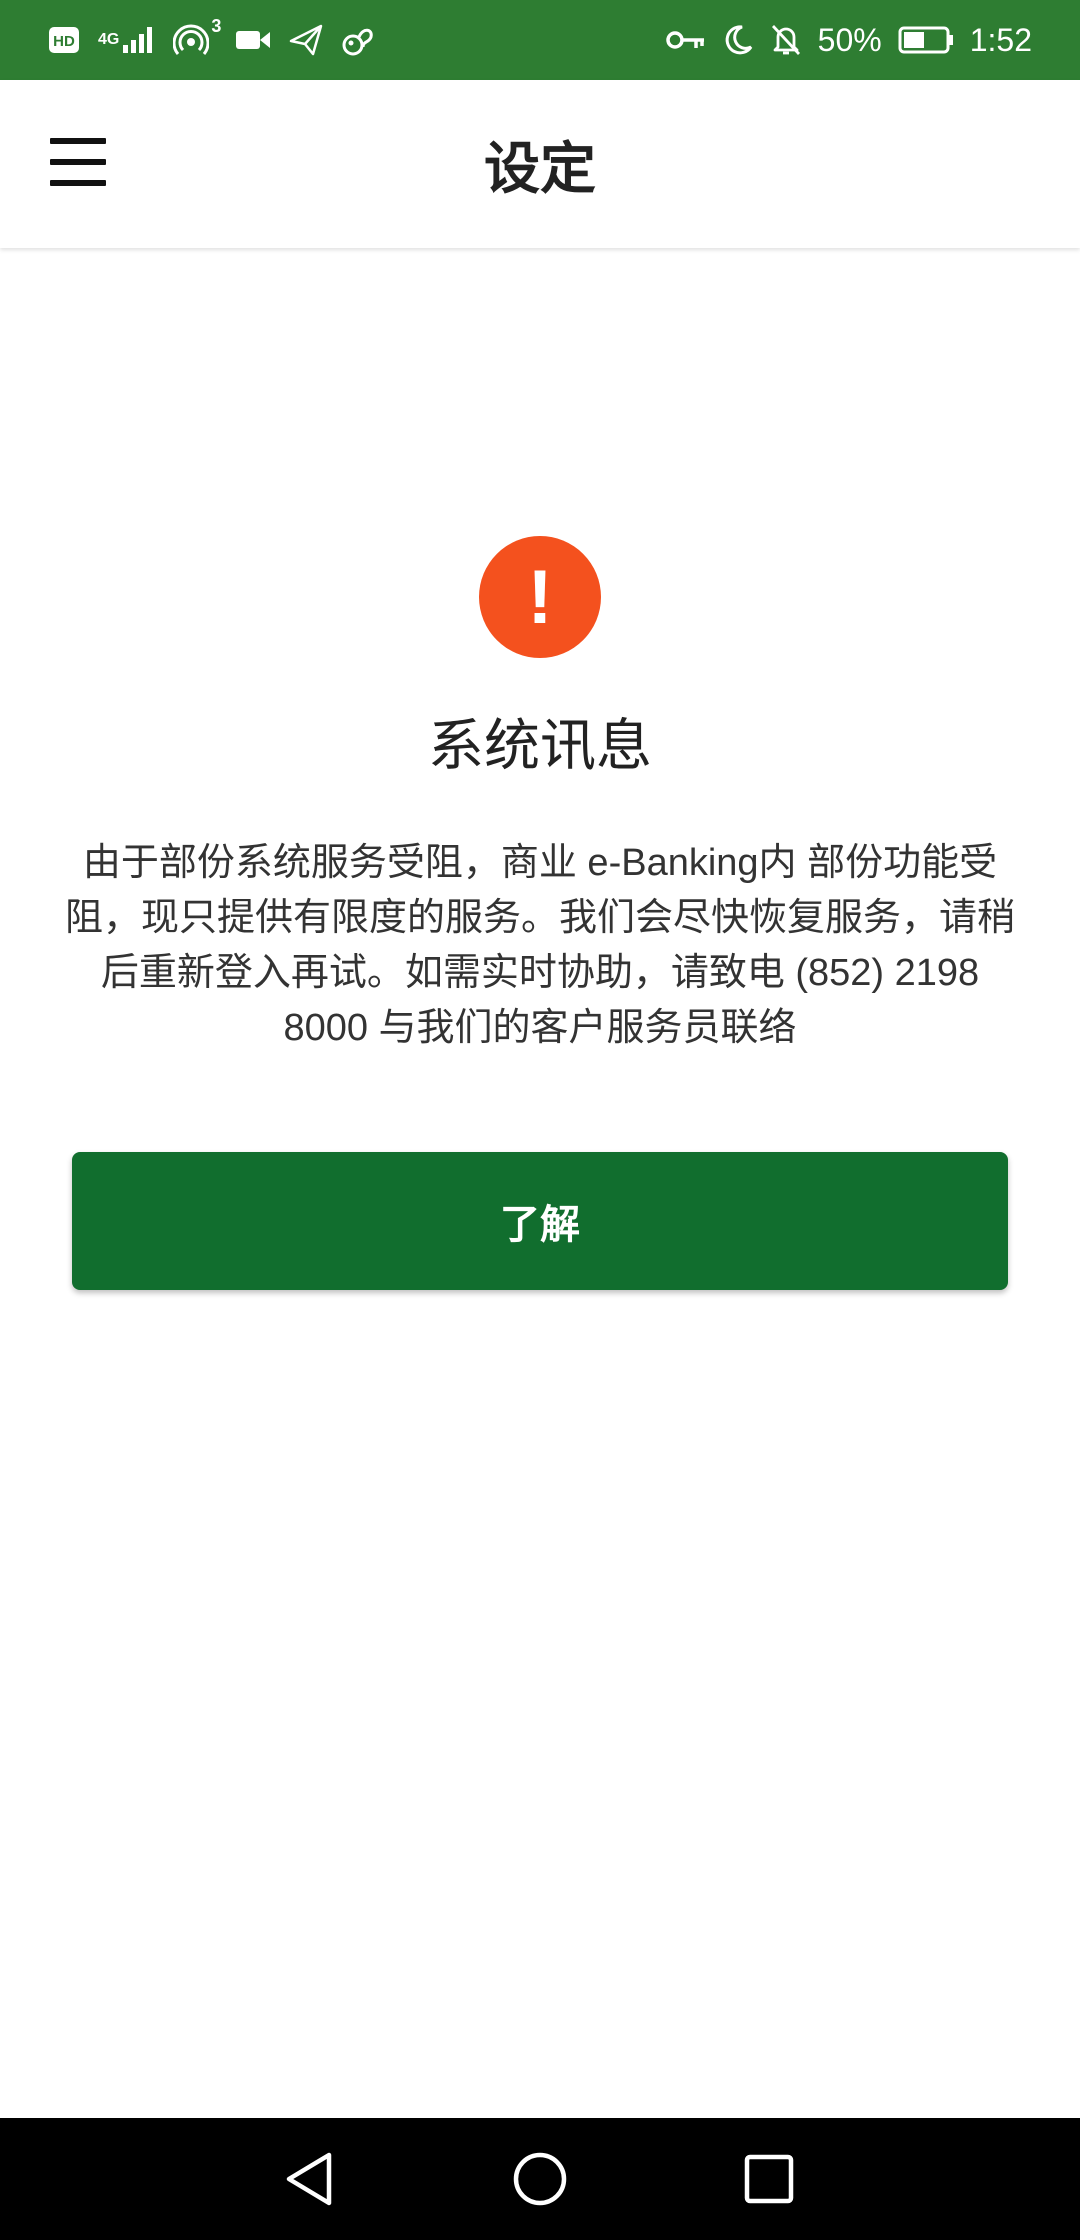  What do you see at coordinates (253, 40) in the screenshot?
I see `video-icon` at bounding box center [253, 40].